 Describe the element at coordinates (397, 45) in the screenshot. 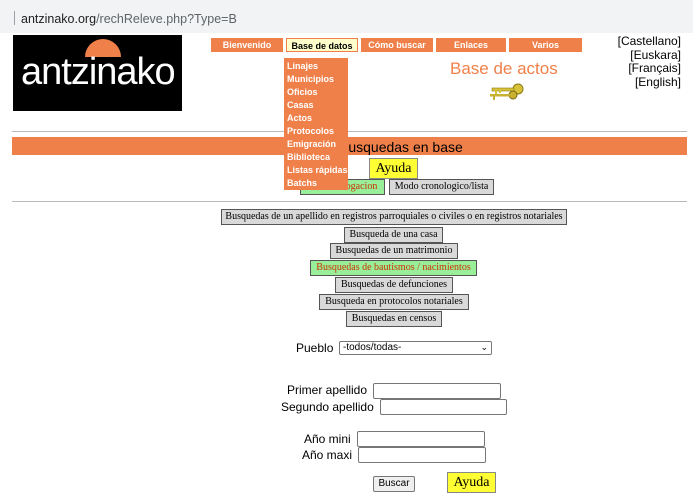

I see `nav-como-buscar: Cómo buscar` at that location.